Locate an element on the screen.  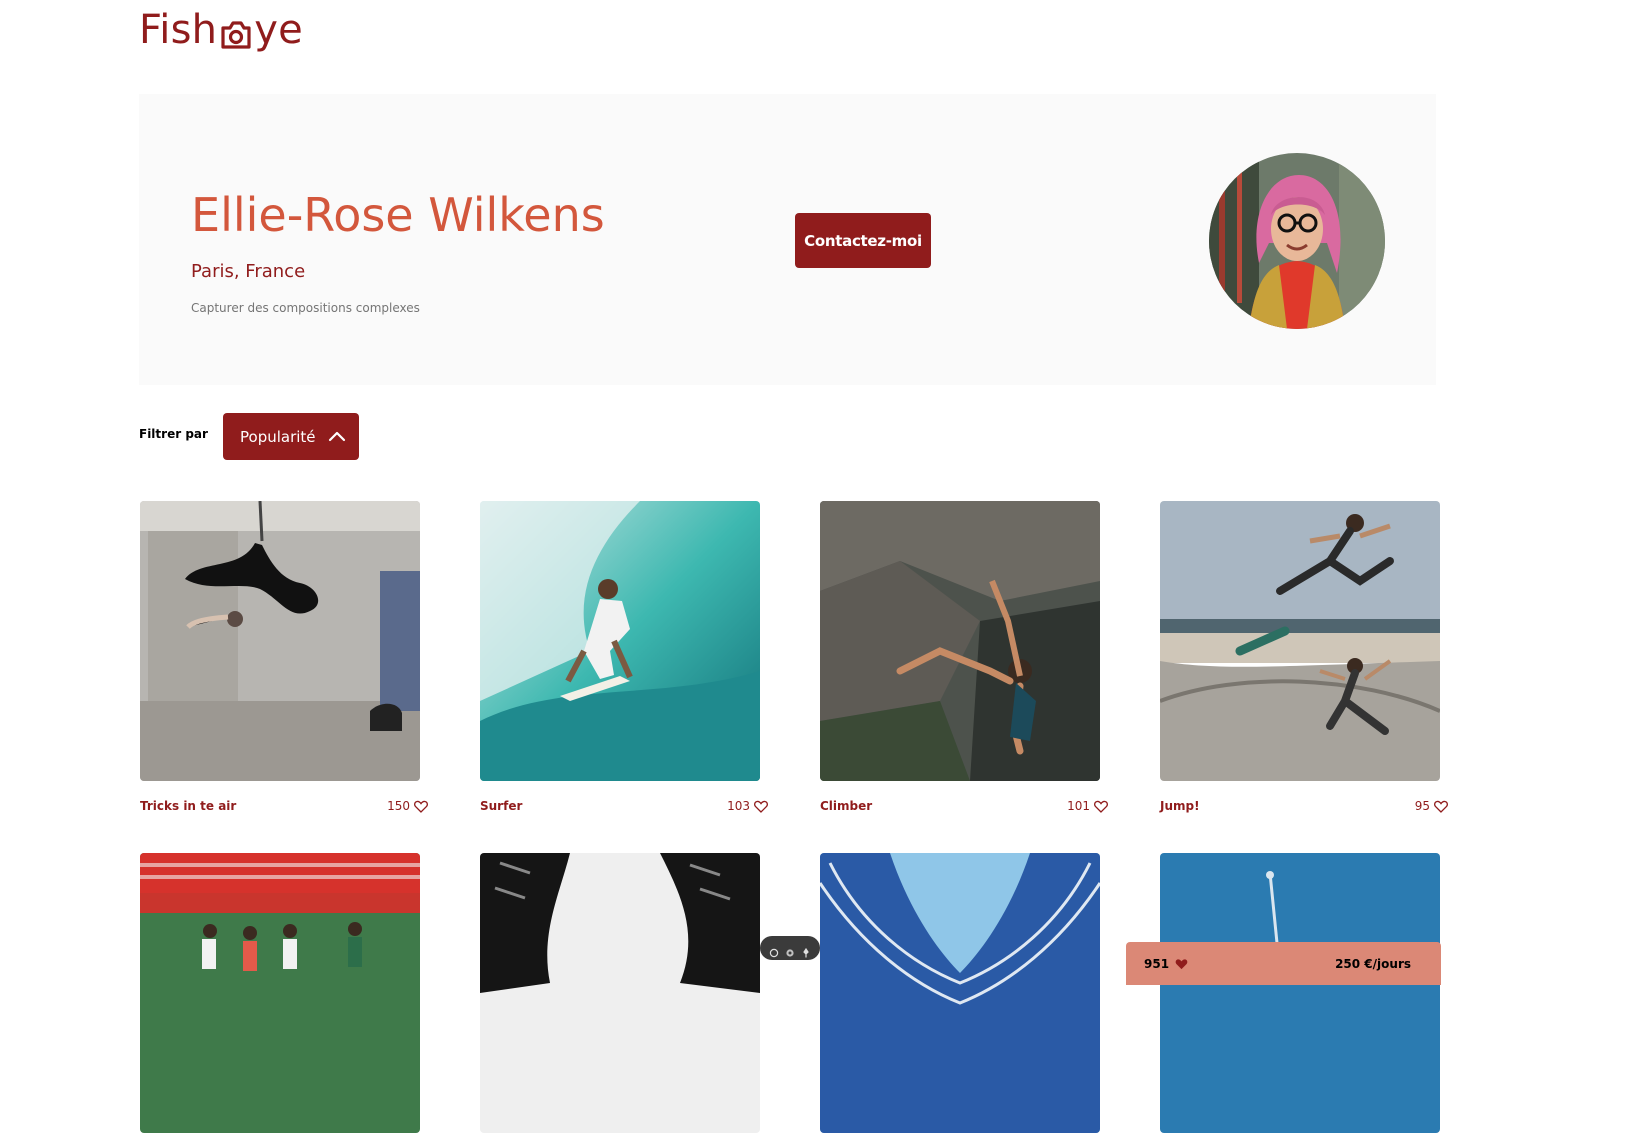
media-likes: 101 is located at coordinates (1087, 806).